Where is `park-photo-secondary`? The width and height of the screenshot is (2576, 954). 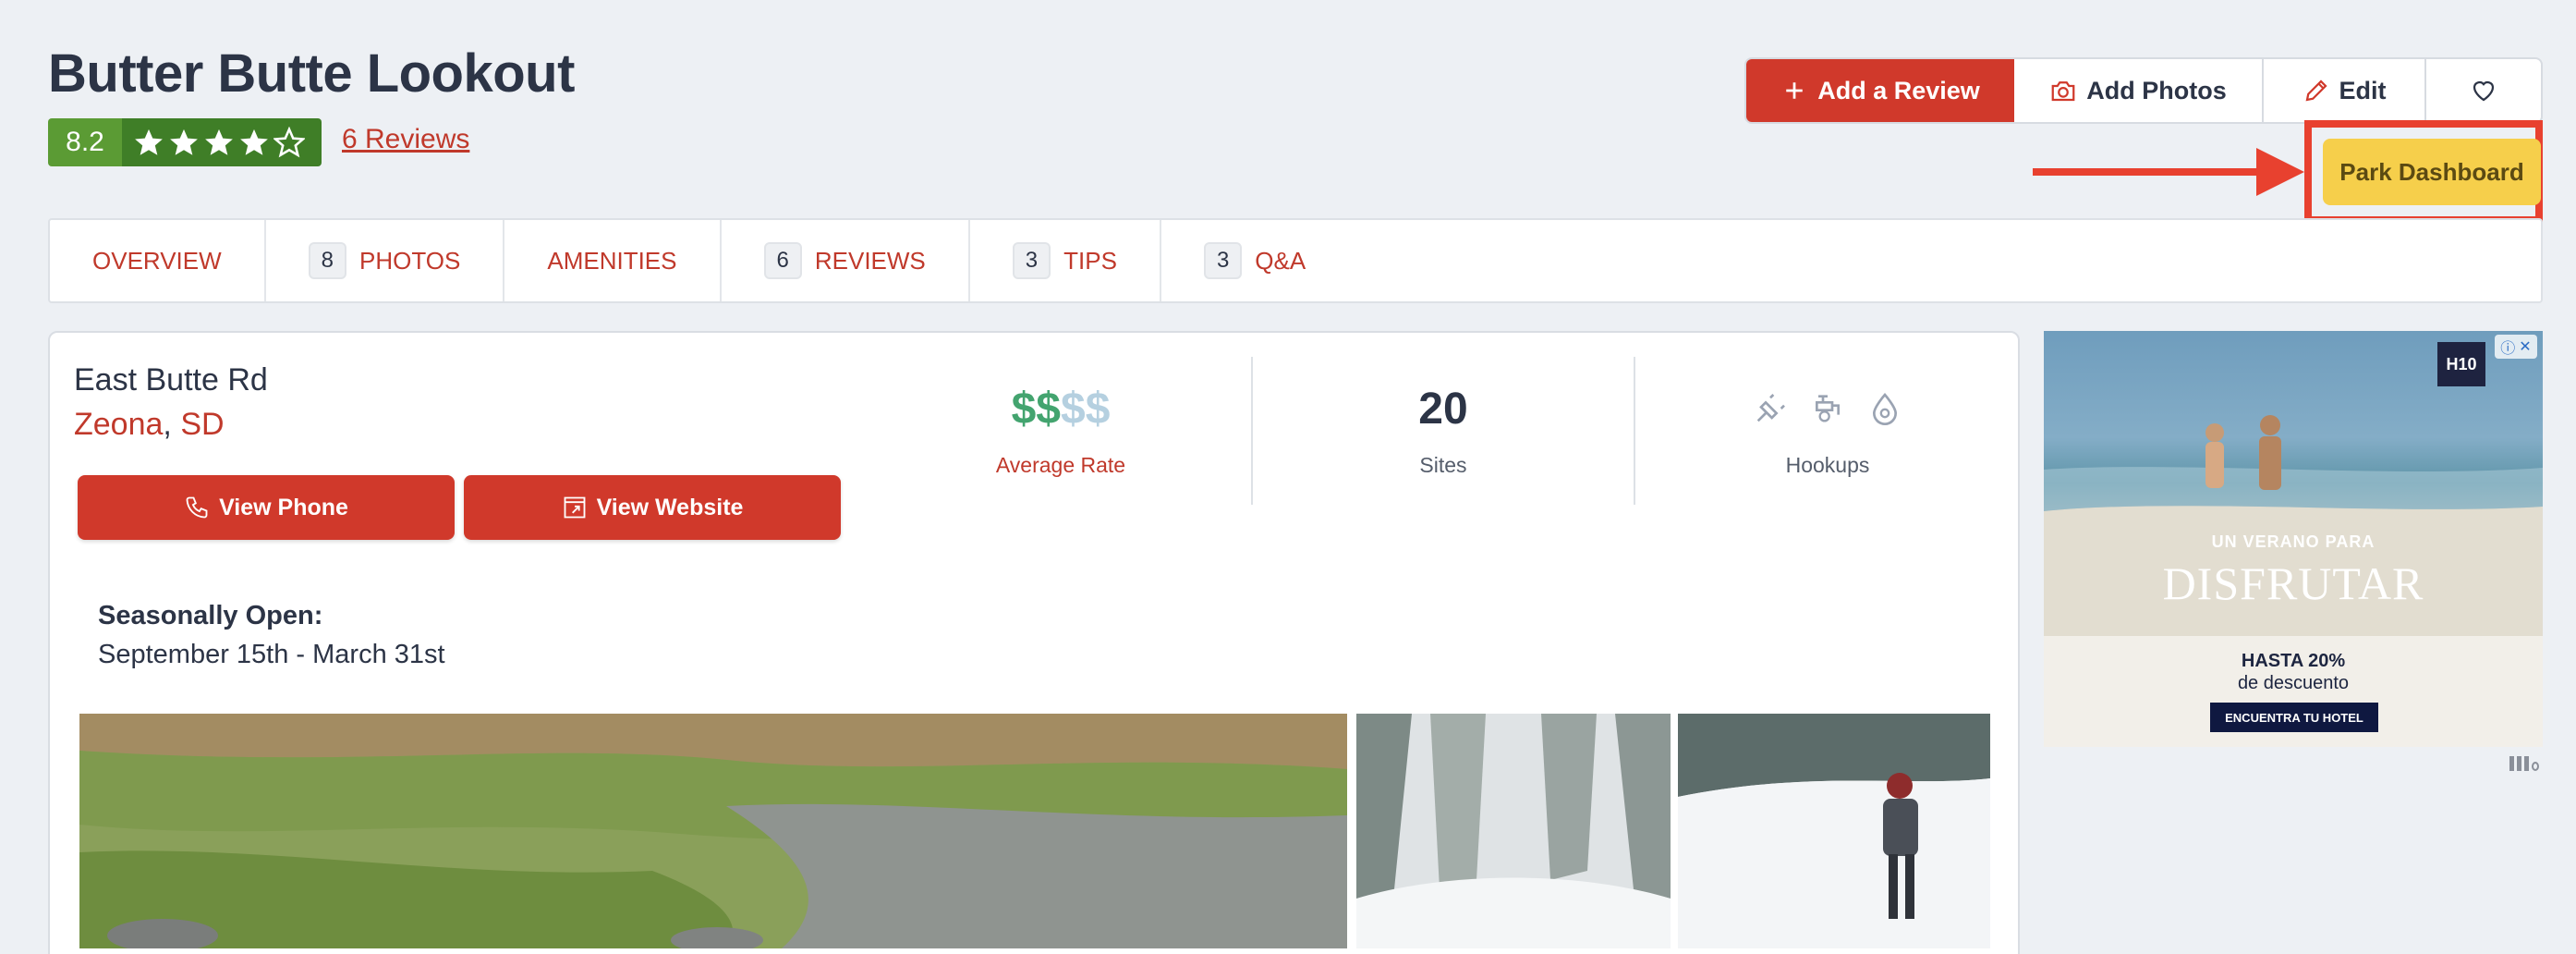 park-photo-secondary is located at coordinates (1513, 831).